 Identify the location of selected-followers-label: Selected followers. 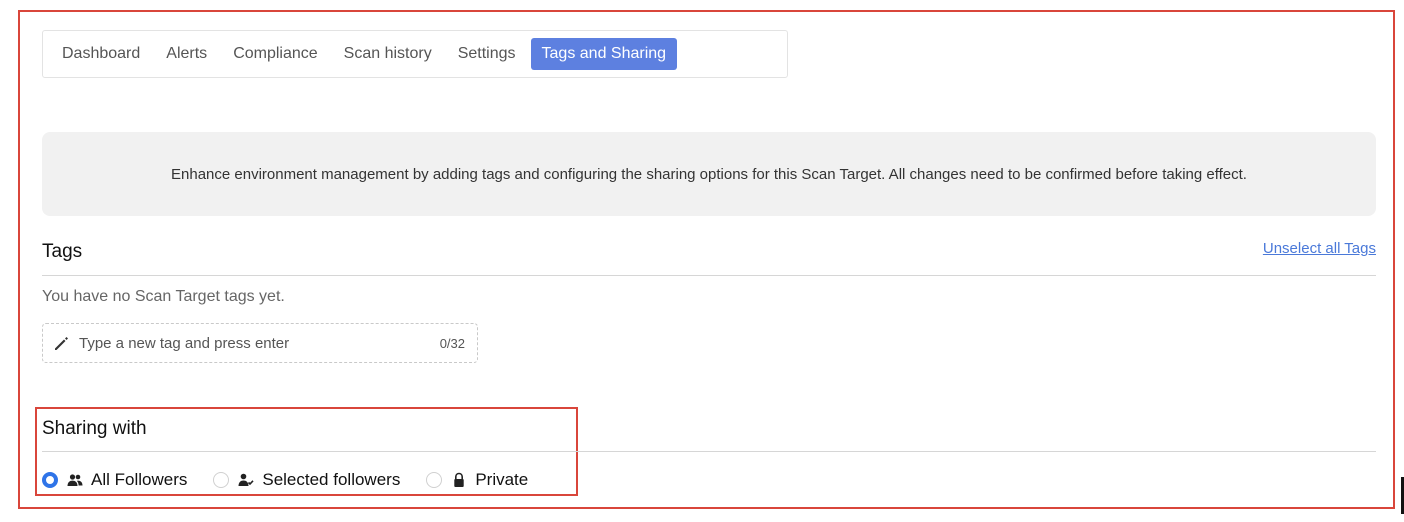
(331, 479).